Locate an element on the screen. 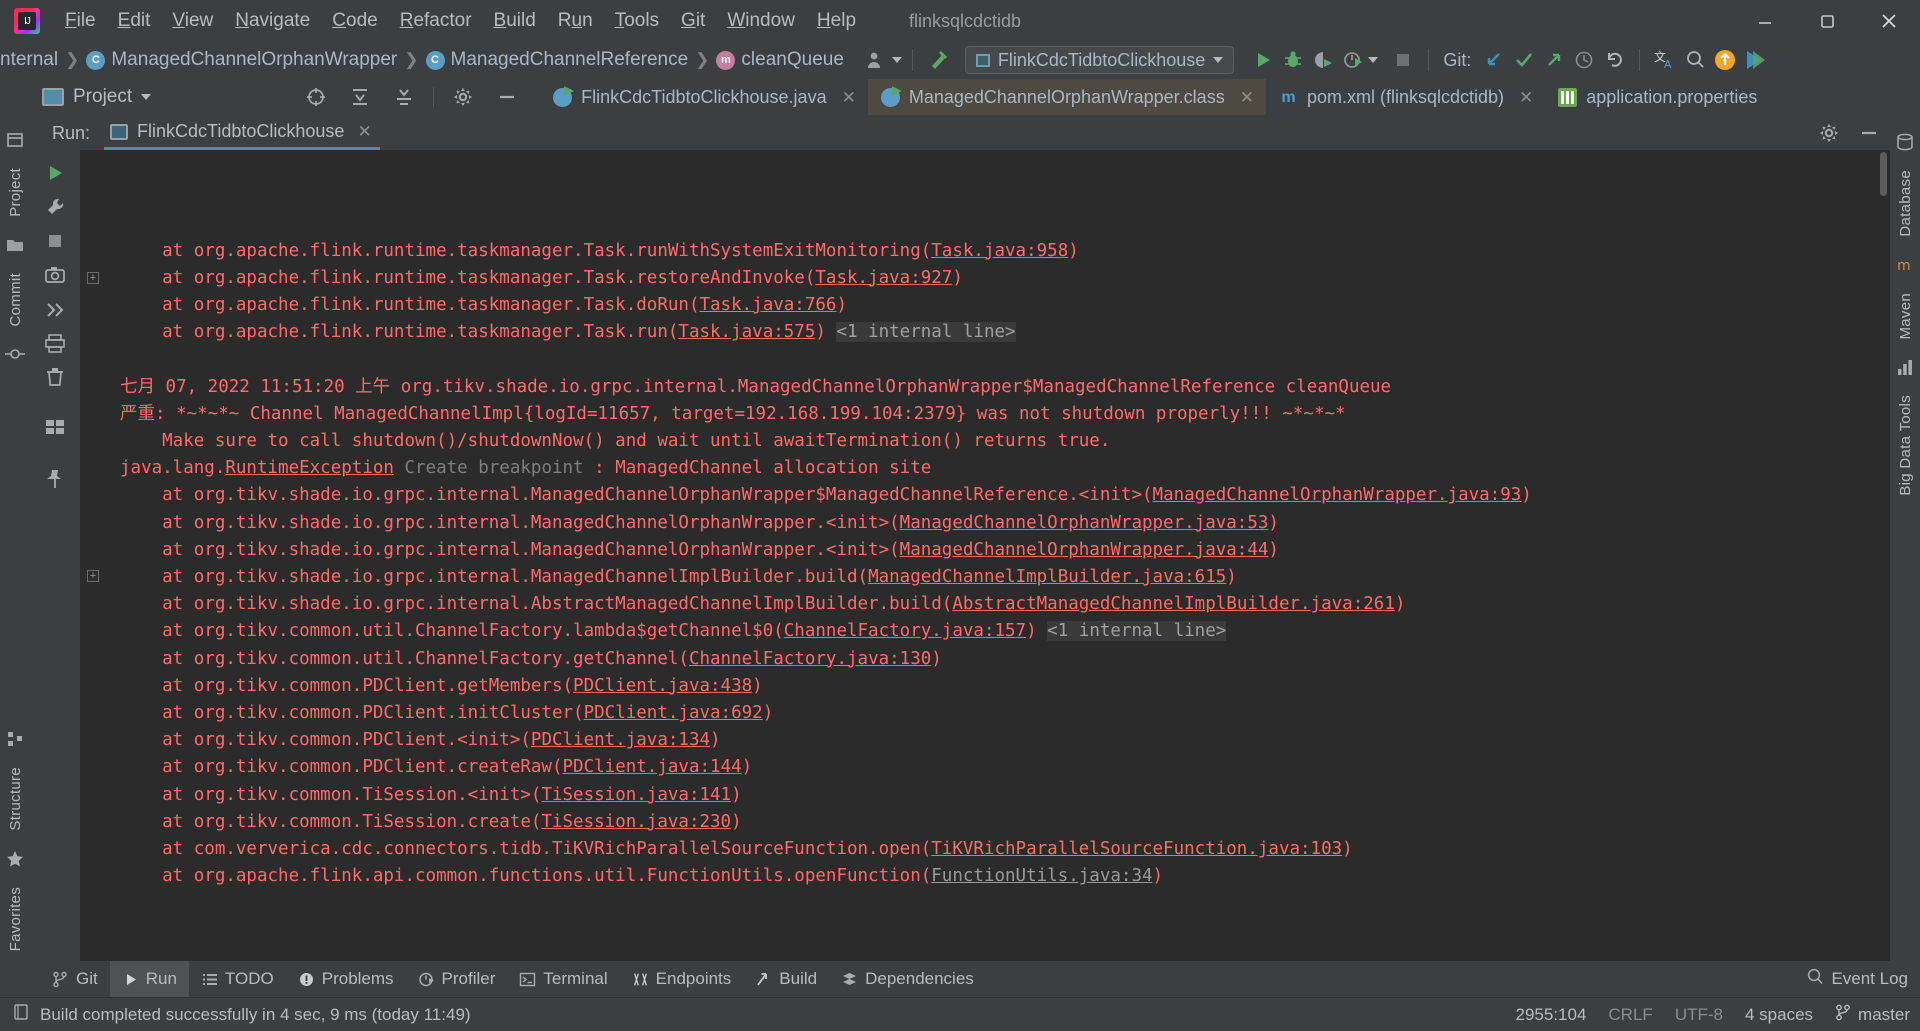 The height and width of the screenshot is (1031, 1920). favorites-star-icon is located at coordinates (15, 859).